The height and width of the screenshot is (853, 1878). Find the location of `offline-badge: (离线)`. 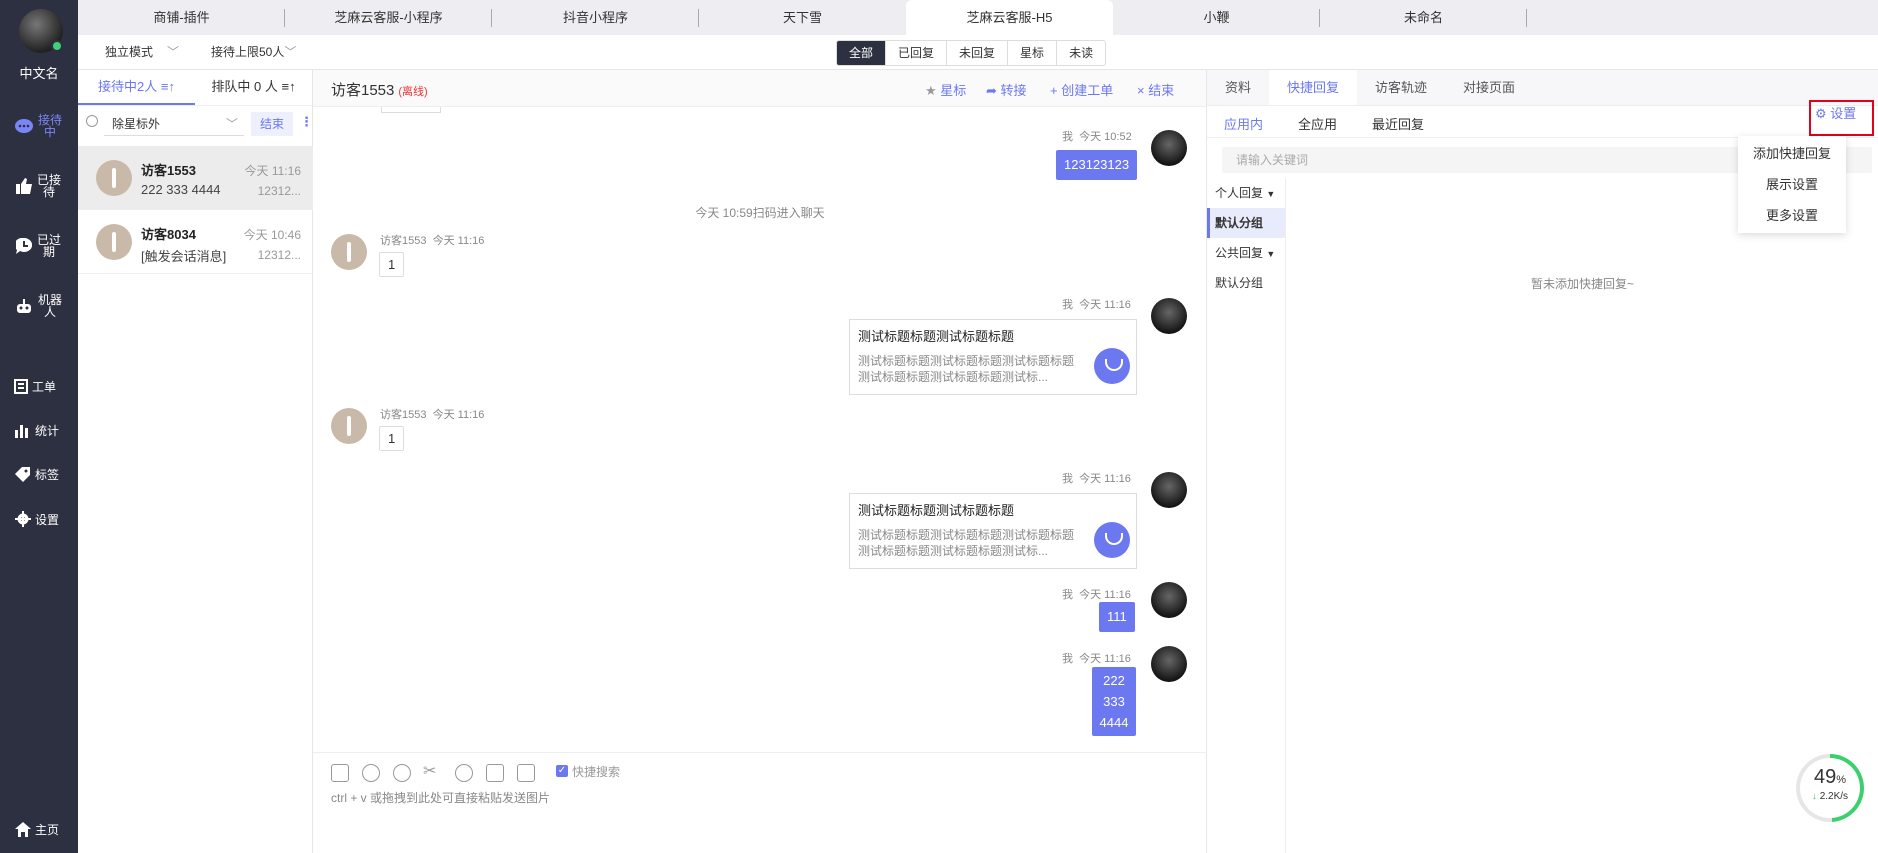

offline-badge: (离线) is located at coordinates (413, 92).